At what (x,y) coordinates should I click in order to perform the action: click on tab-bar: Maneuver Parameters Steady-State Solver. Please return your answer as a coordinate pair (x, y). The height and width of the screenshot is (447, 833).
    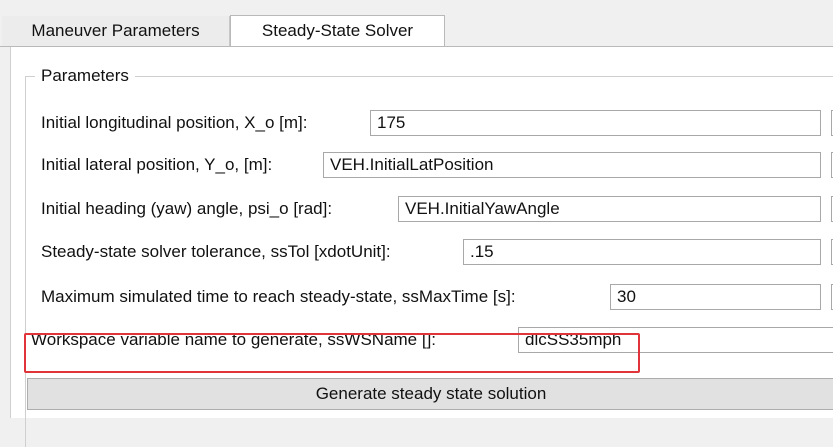
    Looking at the image, I should click on (416, 23).